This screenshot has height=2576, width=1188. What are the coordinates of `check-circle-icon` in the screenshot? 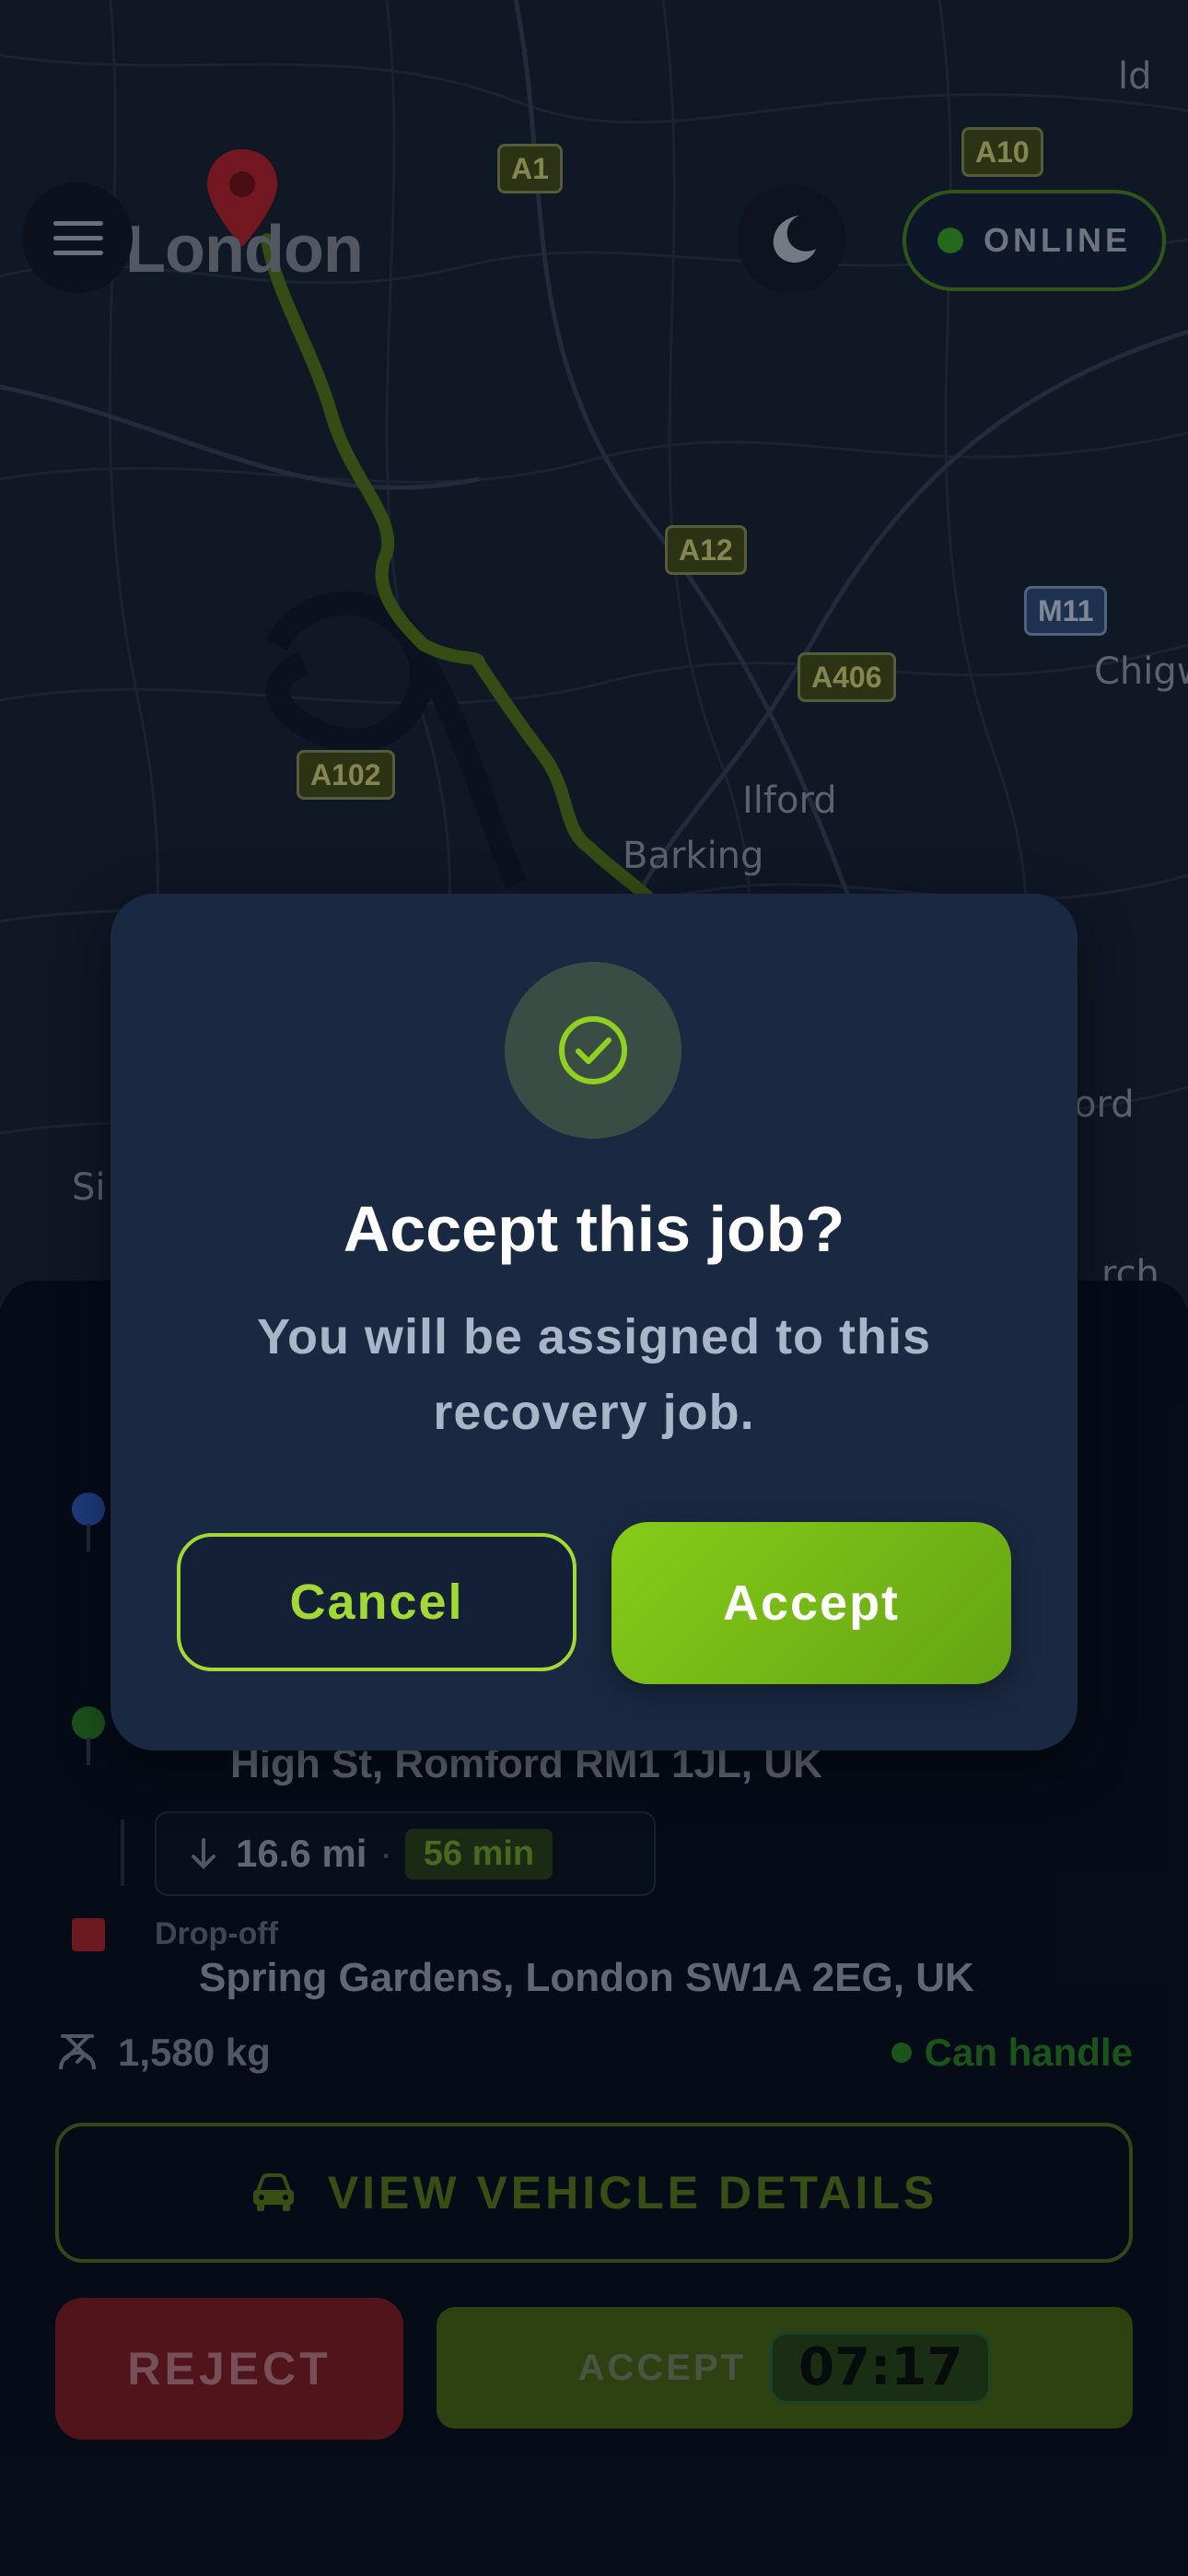 It's located at (593, 1050).